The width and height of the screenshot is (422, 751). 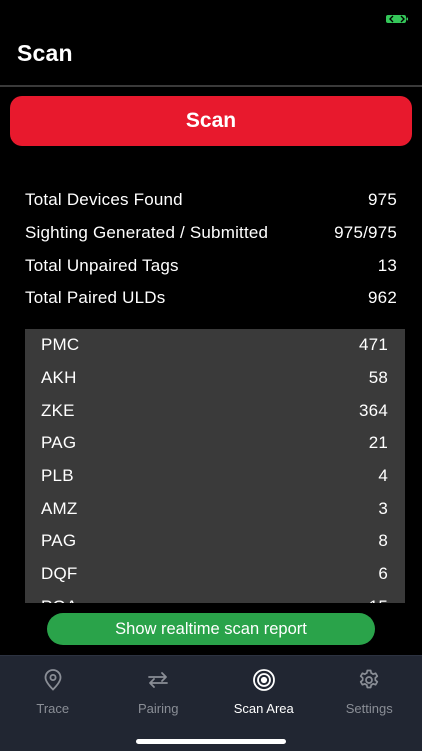 I want to click on uld-count: 58, so click(x=378, y=378).